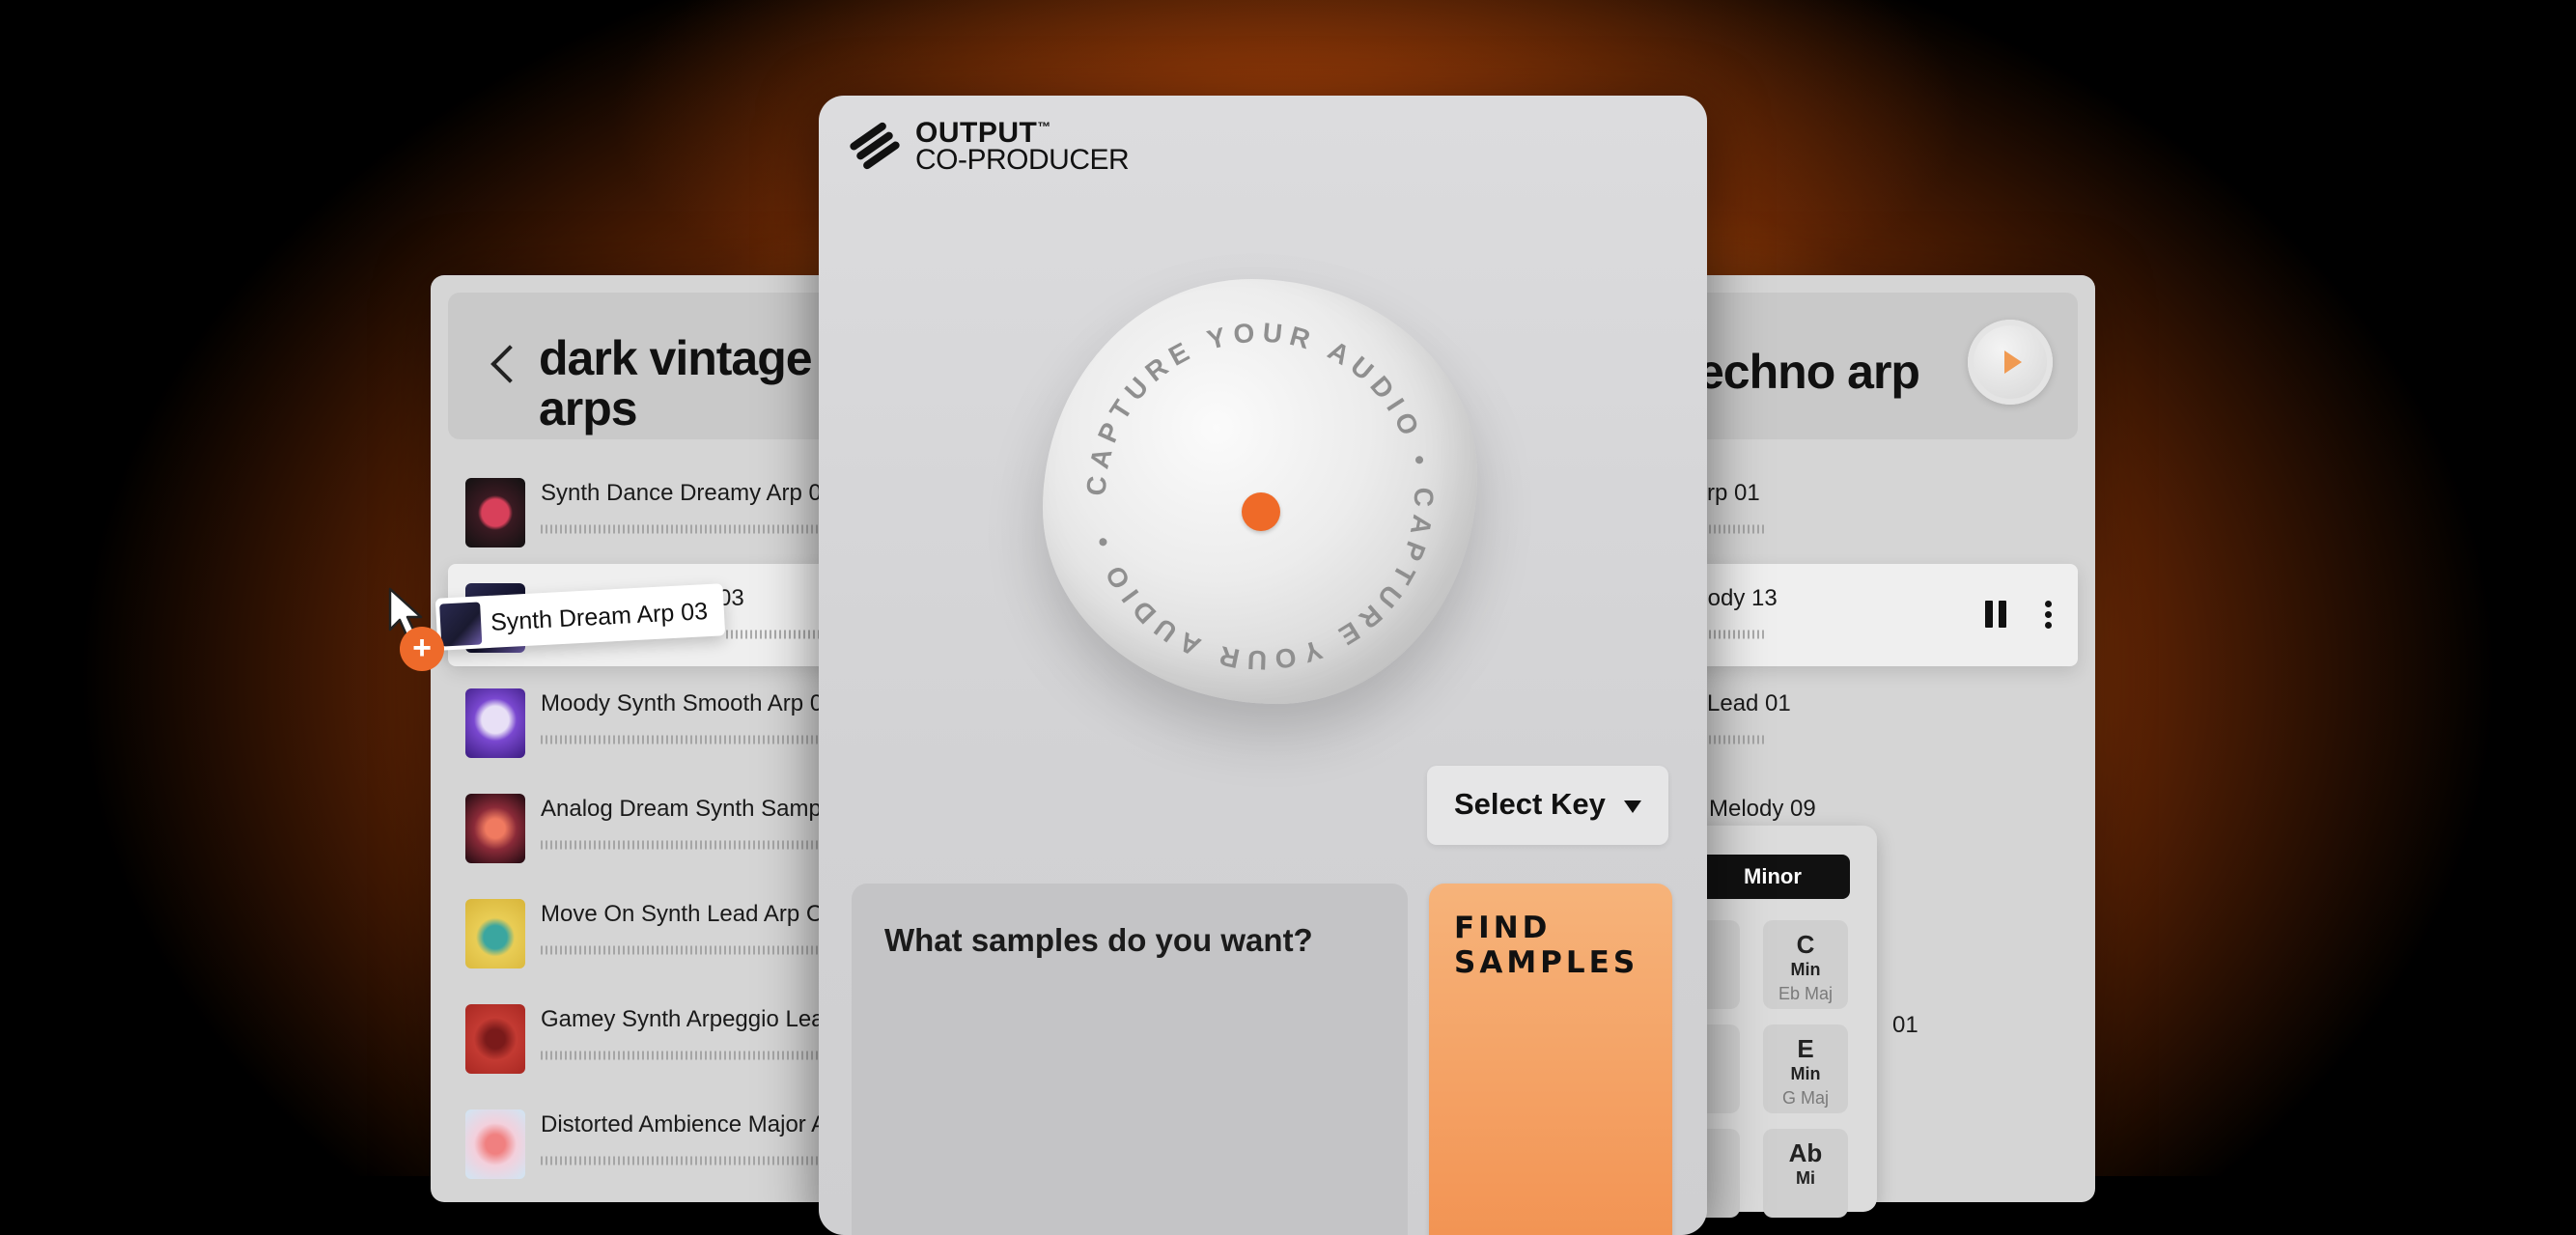 The height and width of the screenshot is (1235, 2576). Describe the element at coordinates (1806, 1048) in the screenshot. I see `key-name: E` at that location.